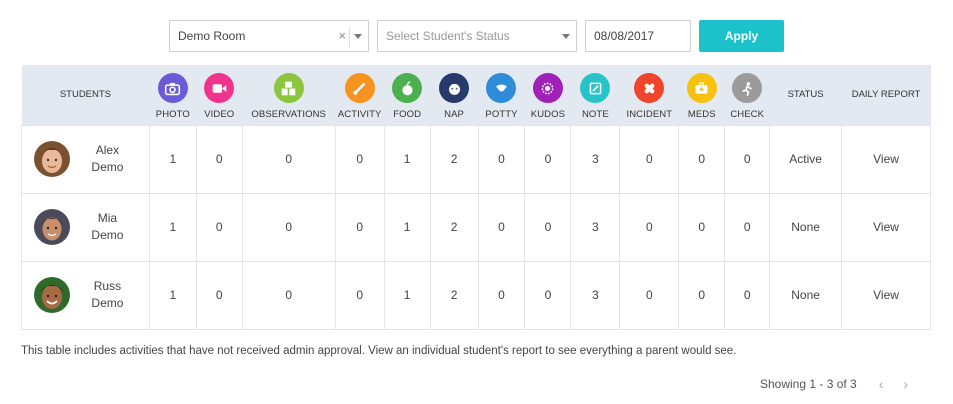 This screenshot has width=953, height=404. I want to click on observations-header: OBSERVATIONS, so click(289, 95).